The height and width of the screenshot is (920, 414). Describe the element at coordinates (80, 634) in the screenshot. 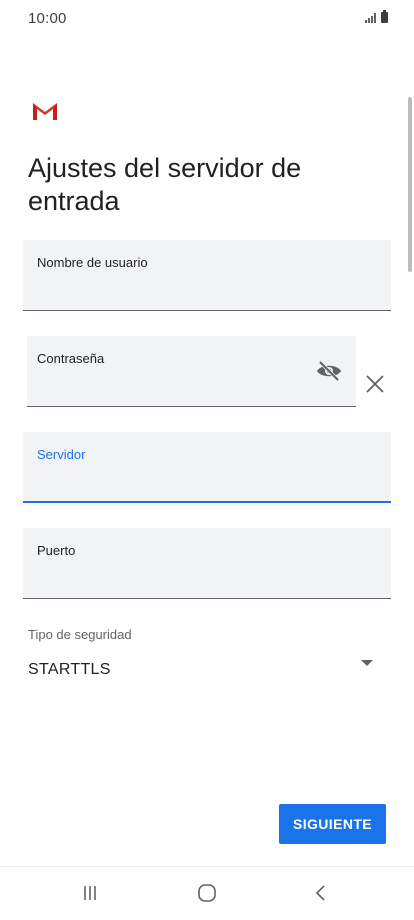

I see `security-type-label: Tipo de seguridad` at that location.